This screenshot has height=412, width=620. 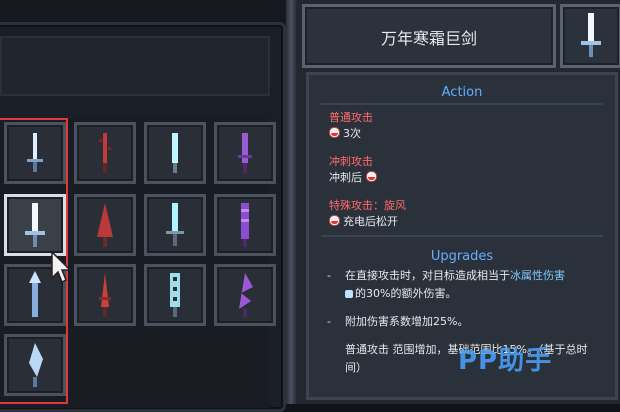 I want to click on red-serrated-sword-icon, so click(x=105, y=153).